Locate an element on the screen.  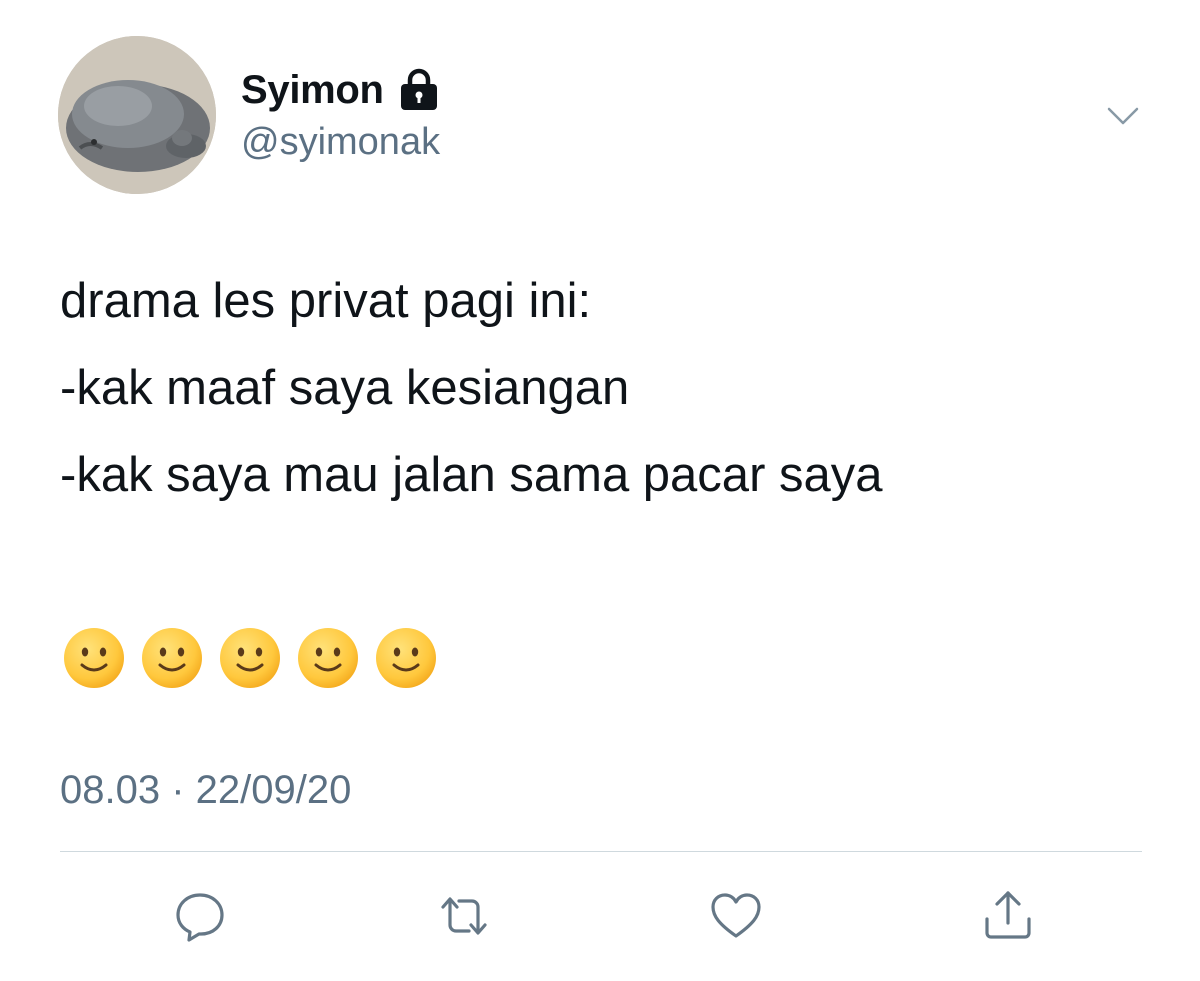
like-button is located at coordinates (736, 916).